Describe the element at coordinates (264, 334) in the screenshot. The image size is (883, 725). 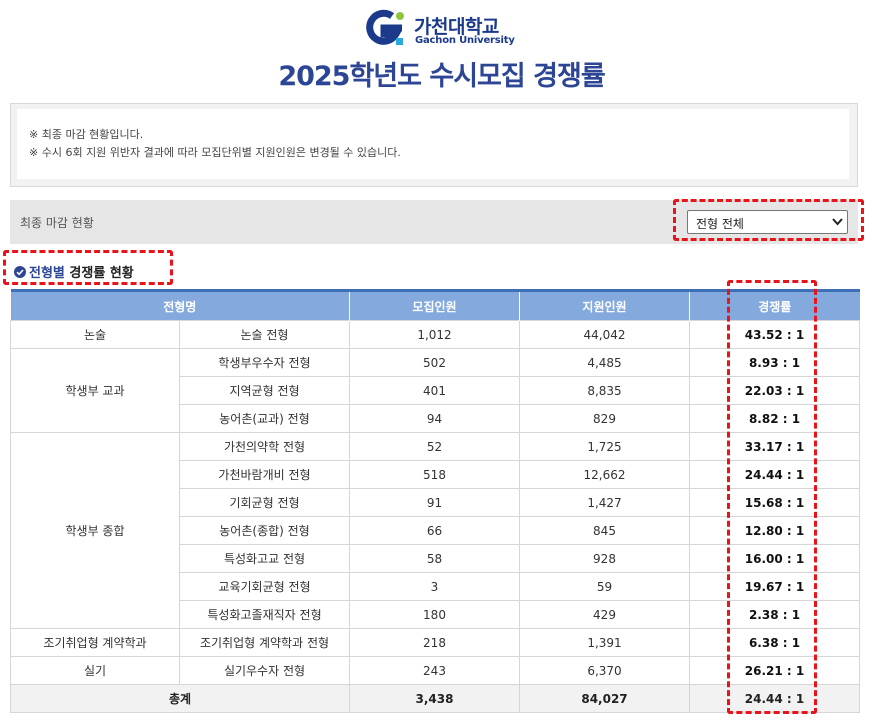
I see `type-cell: 논술 전형` at that location.